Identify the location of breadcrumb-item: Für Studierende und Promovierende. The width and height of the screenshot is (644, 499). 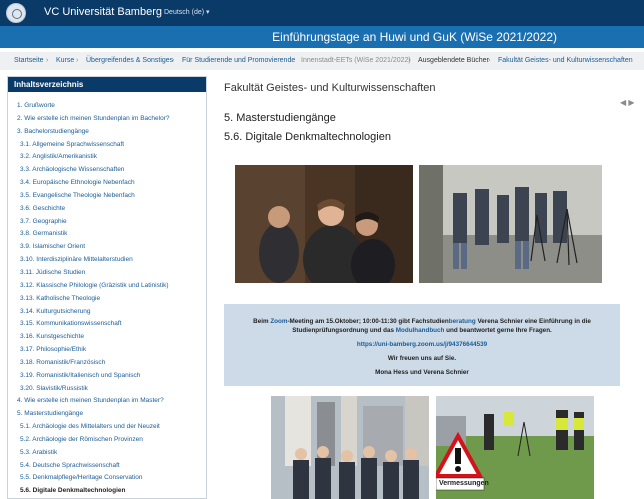
(238, 60).